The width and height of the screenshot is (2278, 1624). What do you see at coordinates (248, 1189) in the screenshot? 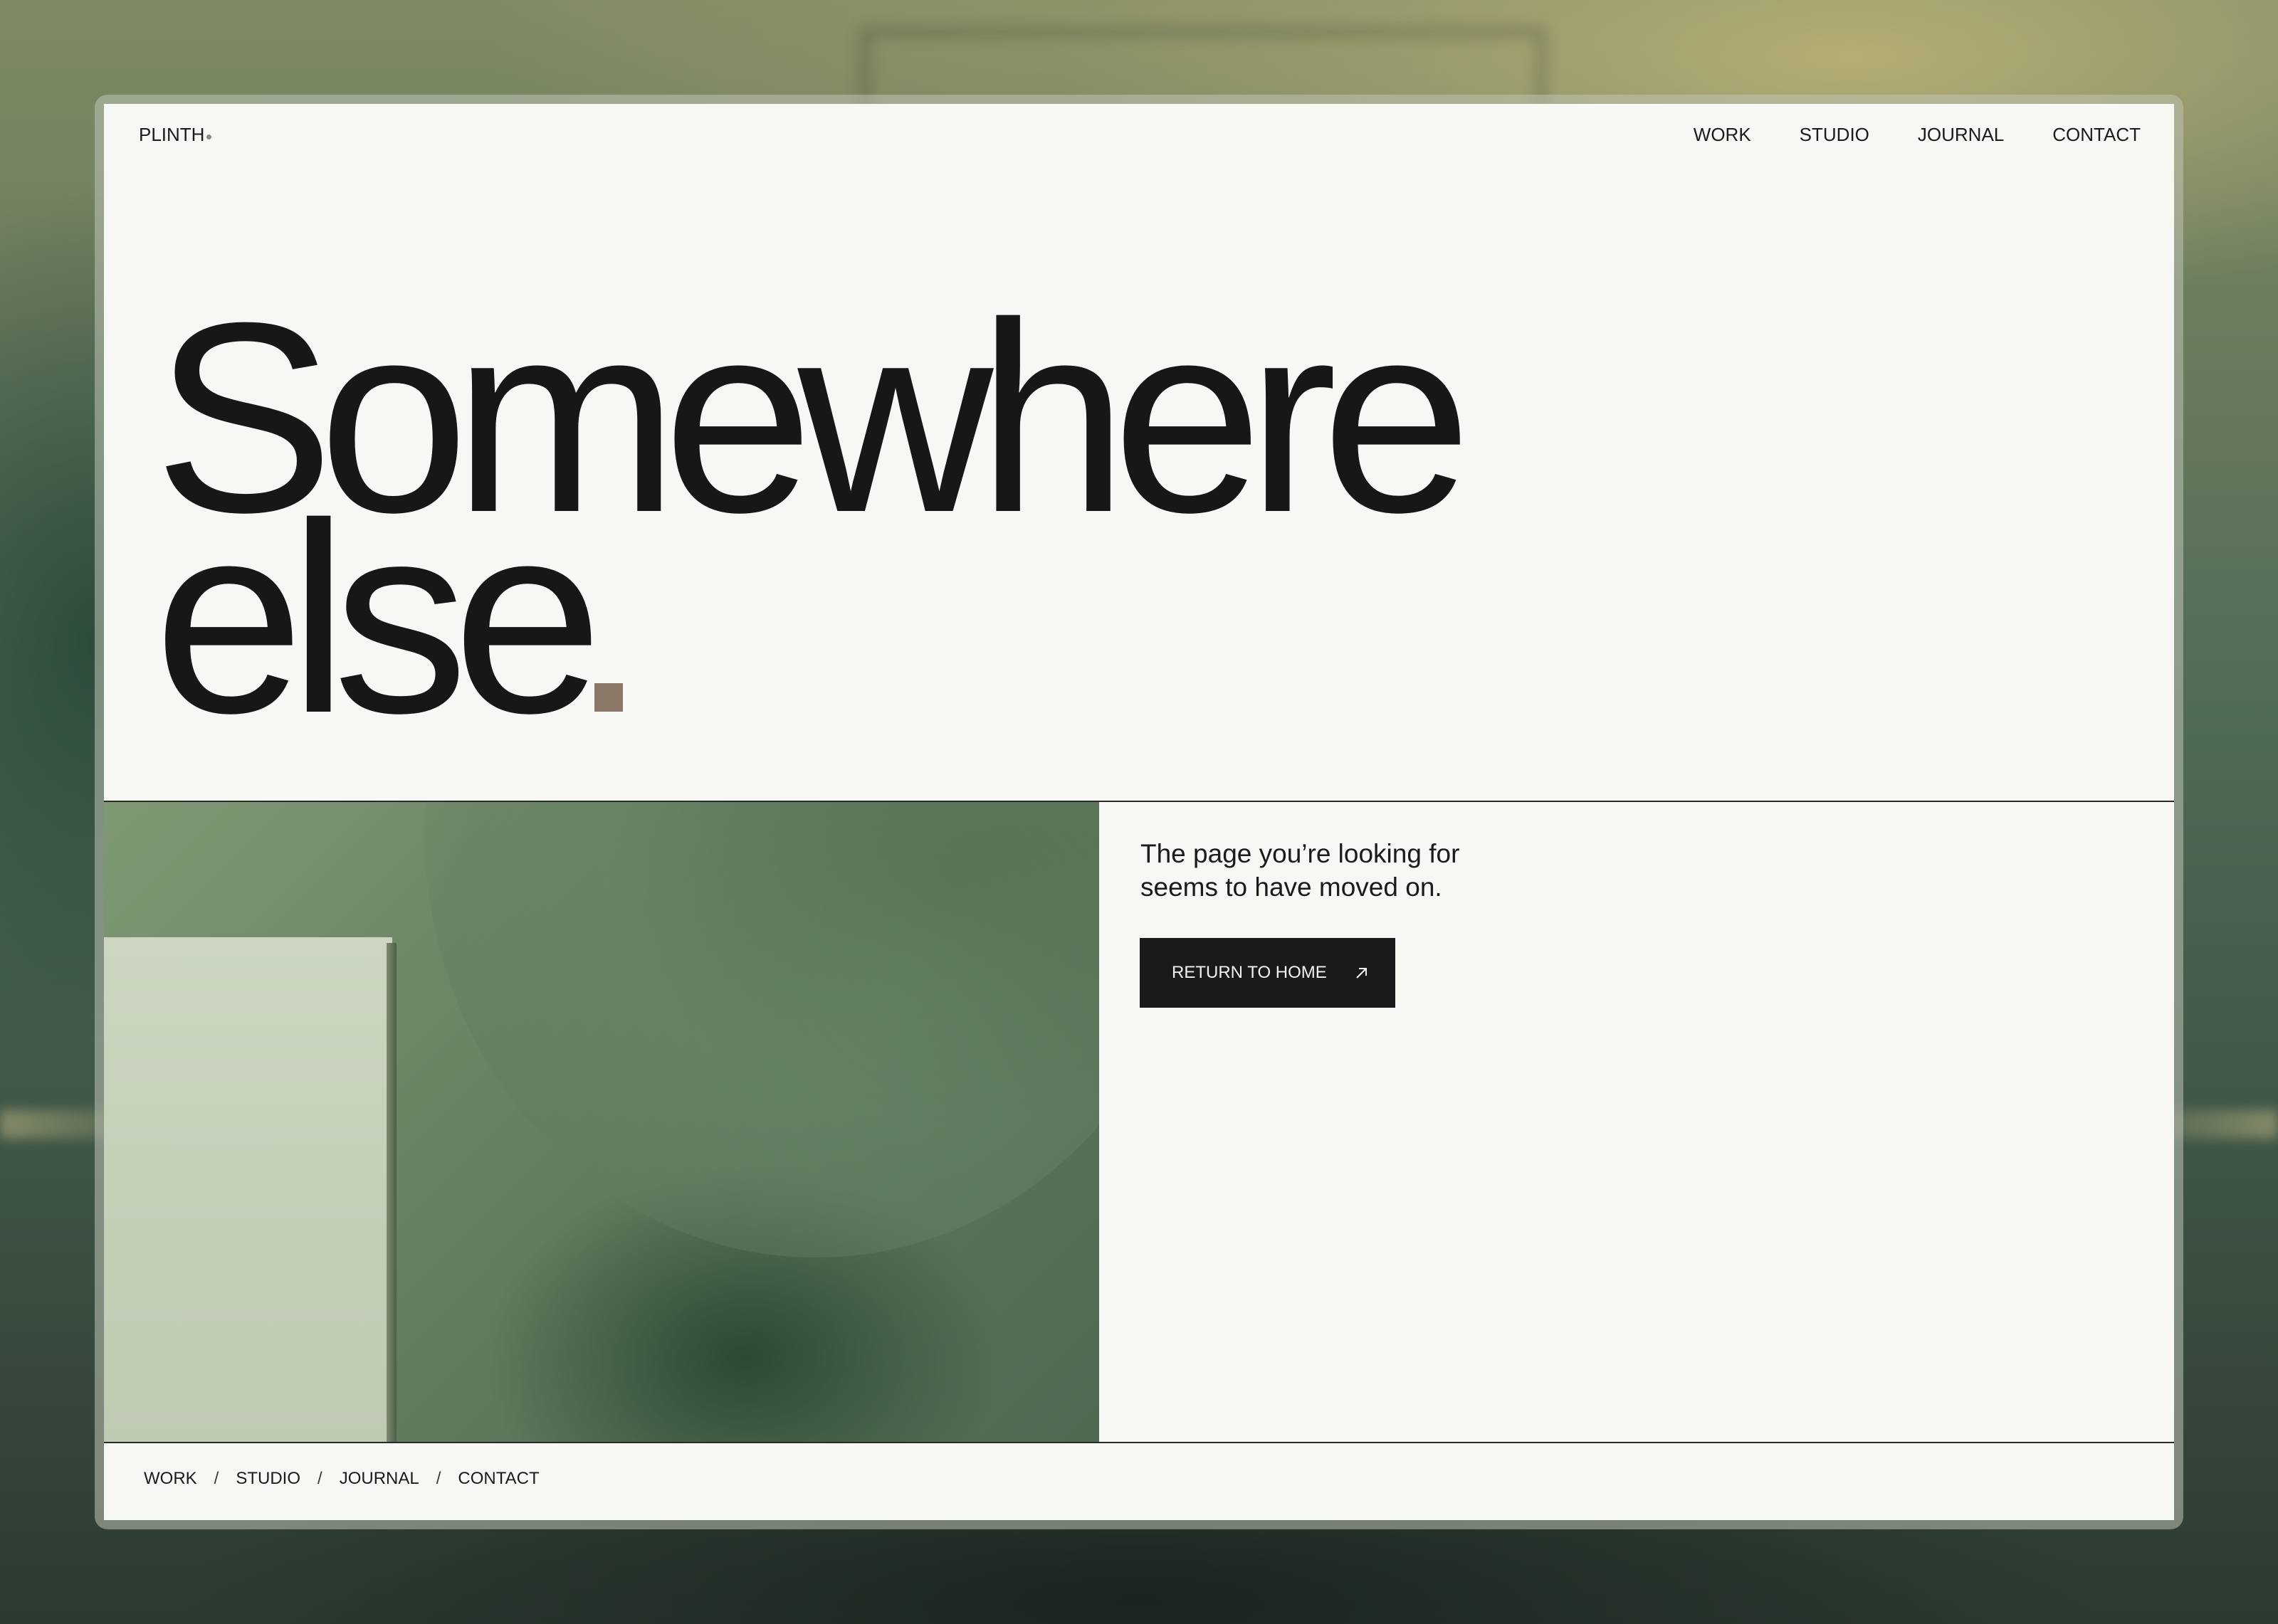
I see `image-plinth-block` at bounding box center [248, 1189].